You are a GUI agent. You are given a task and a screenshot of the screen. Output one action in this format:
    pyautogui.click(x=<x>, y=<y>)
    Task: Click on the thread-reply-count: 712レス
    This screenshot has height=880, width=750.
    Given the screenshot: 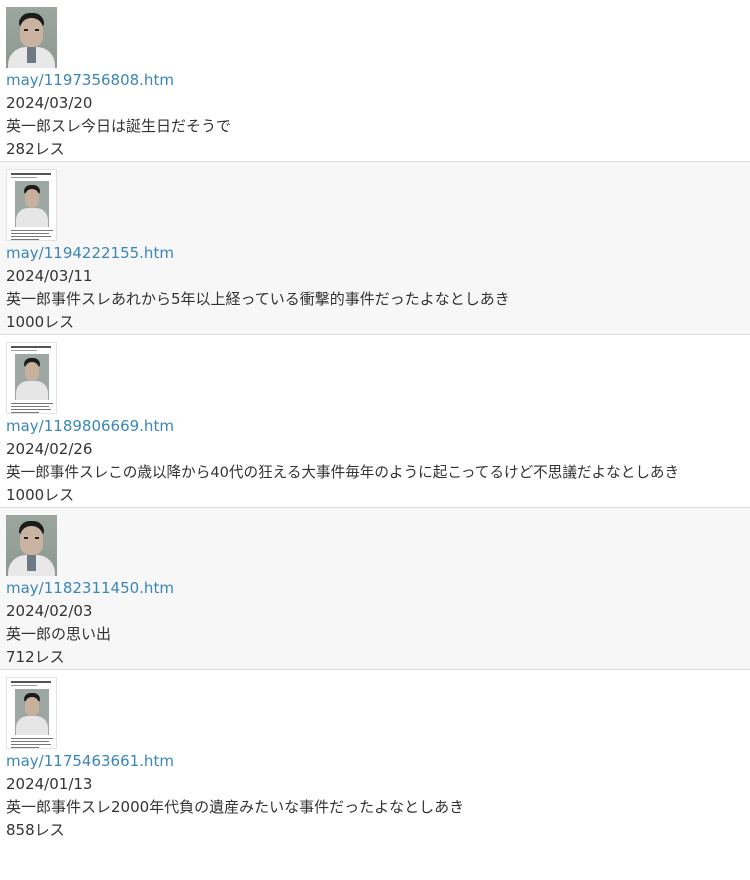 What is the action you would take?
    pyautogui.click(x=35, y=657)
    